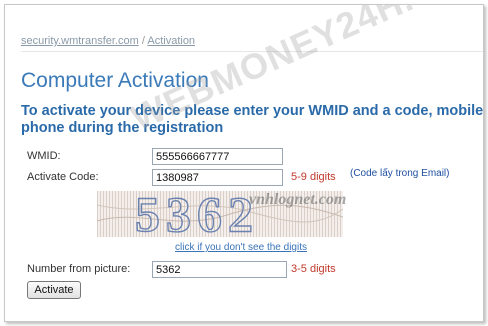 This screenshot has height=326, width=488. Describe the element at coordinates (54, 290) in the screenshot. I see `activate-button: Activate` at that location.